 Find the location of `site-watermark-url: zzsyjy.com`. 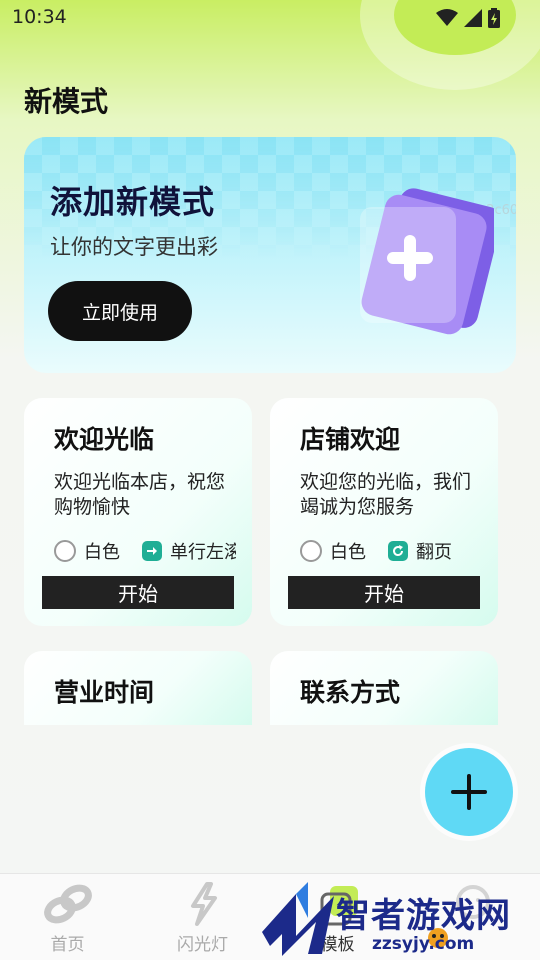

site-watermark-url: zzsyjy.com is located at coordinates (423, 944).